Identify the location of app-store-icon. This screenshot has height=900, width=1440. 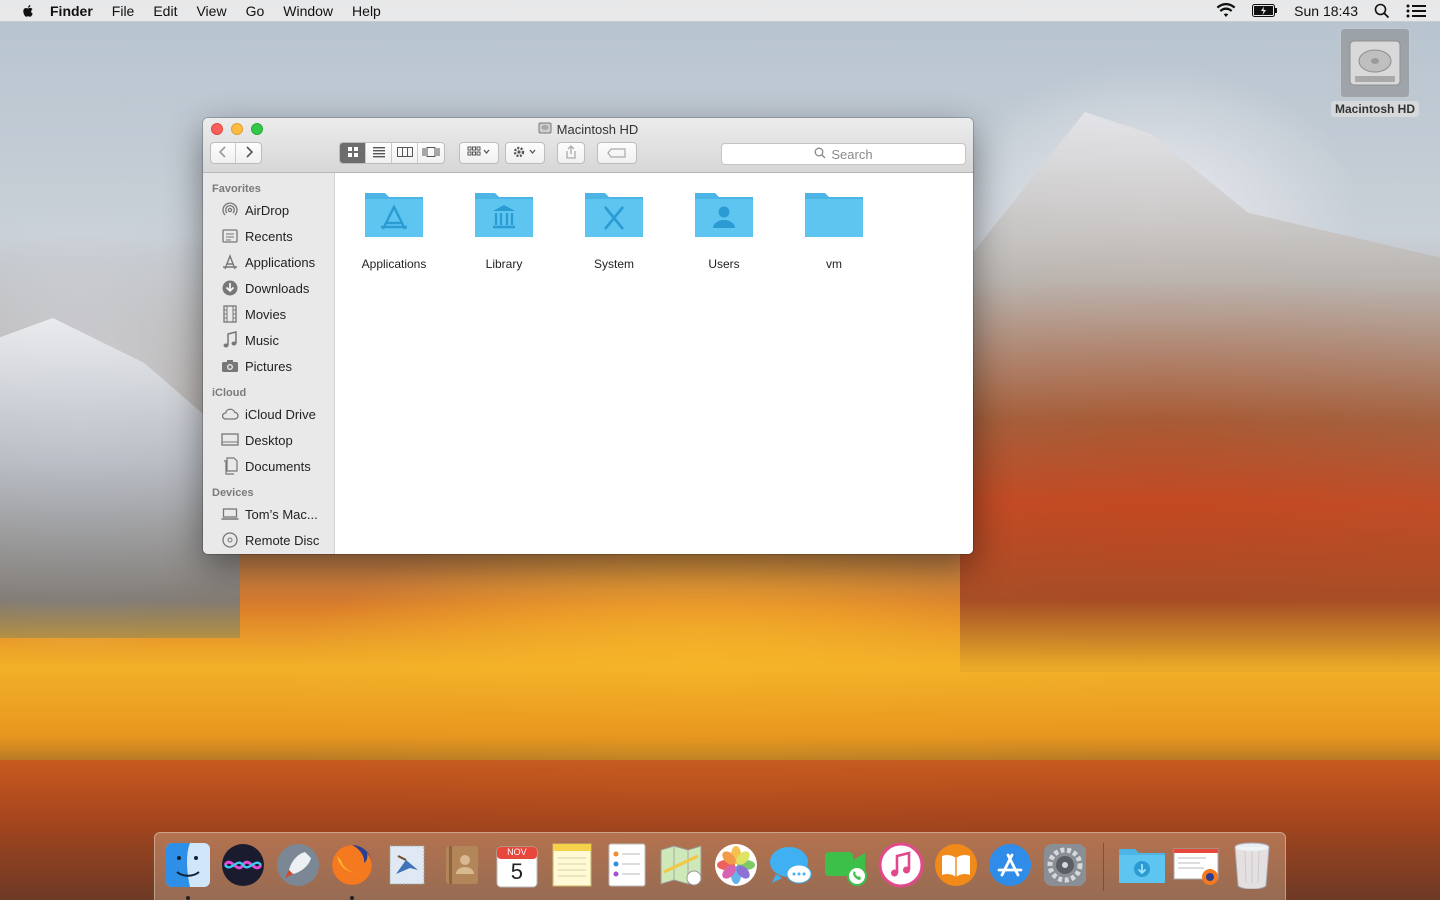
(1010, 866).